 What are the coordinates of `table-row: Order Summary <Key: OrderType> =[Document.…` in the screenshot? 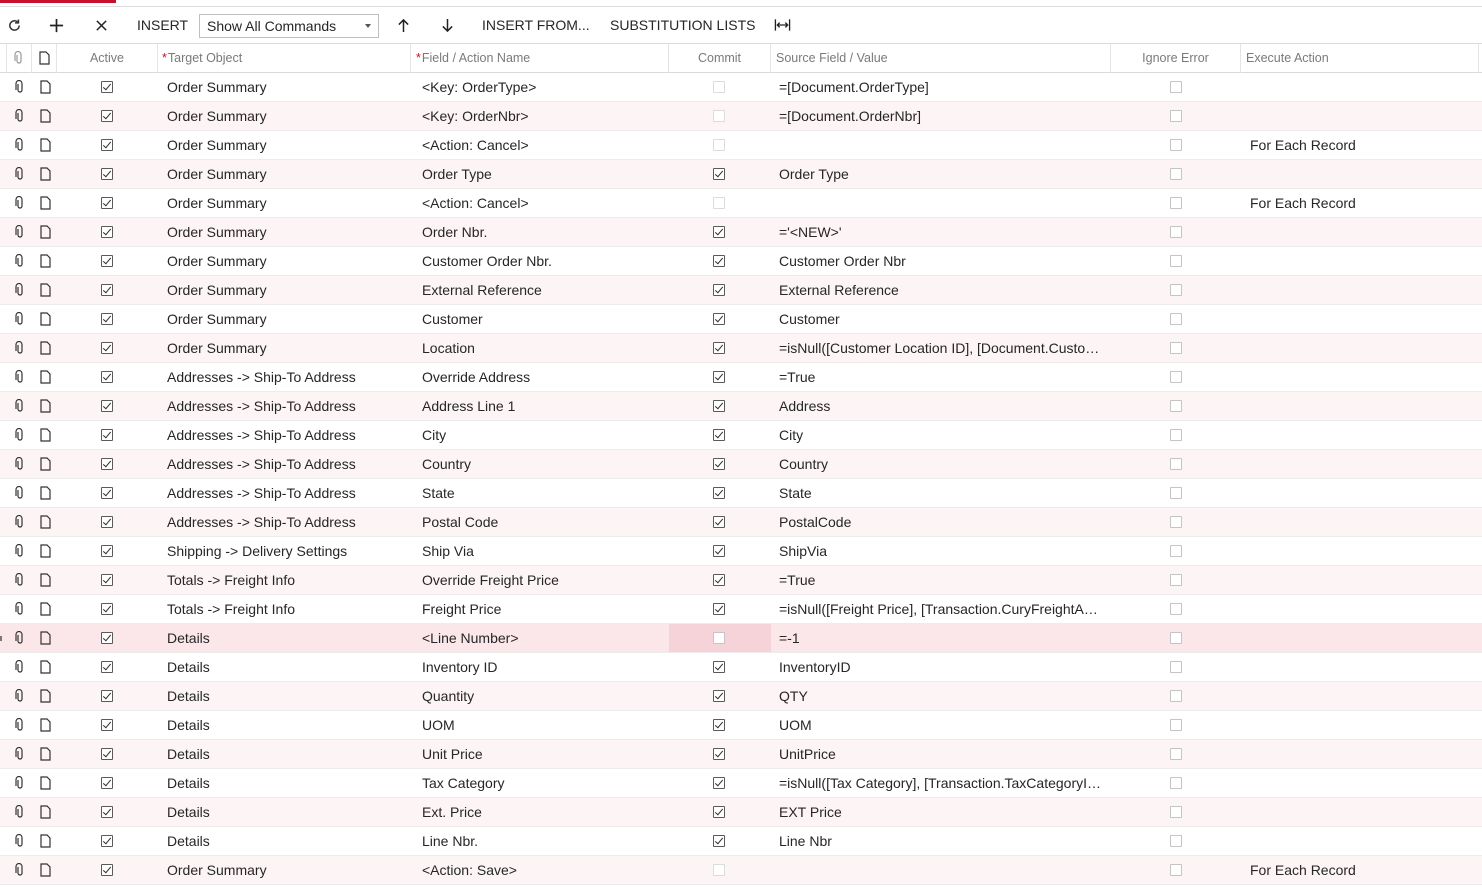 It's located at (741, 87).